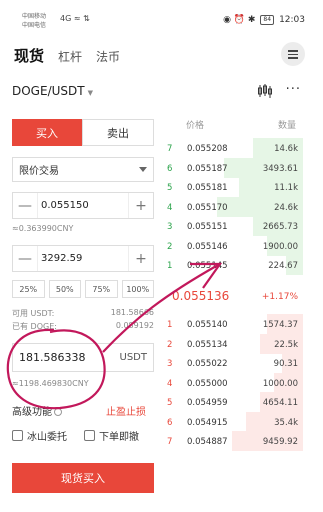 The image size is (323, 512). I want to click on info-icon, so click(58, 412).